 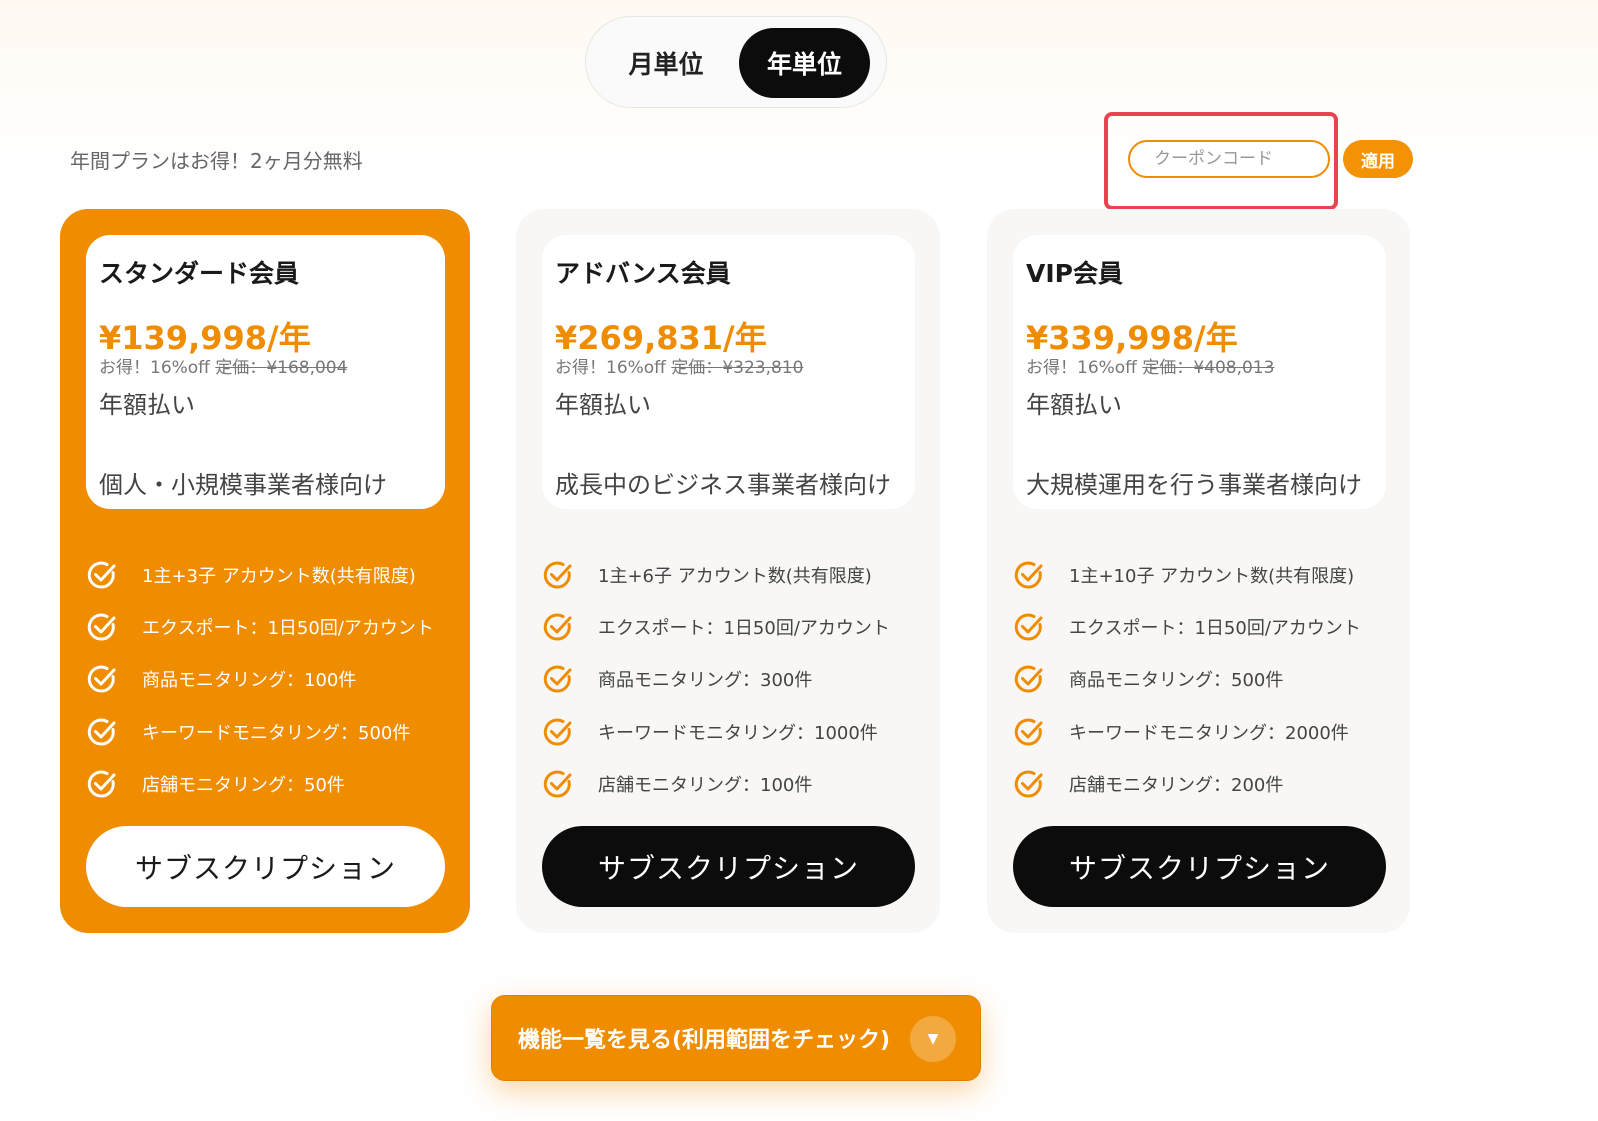 I want to click on view-features-button: 機能一覧を見る(利用範囲をチェック) ▼, so click(x=736, y=1038).